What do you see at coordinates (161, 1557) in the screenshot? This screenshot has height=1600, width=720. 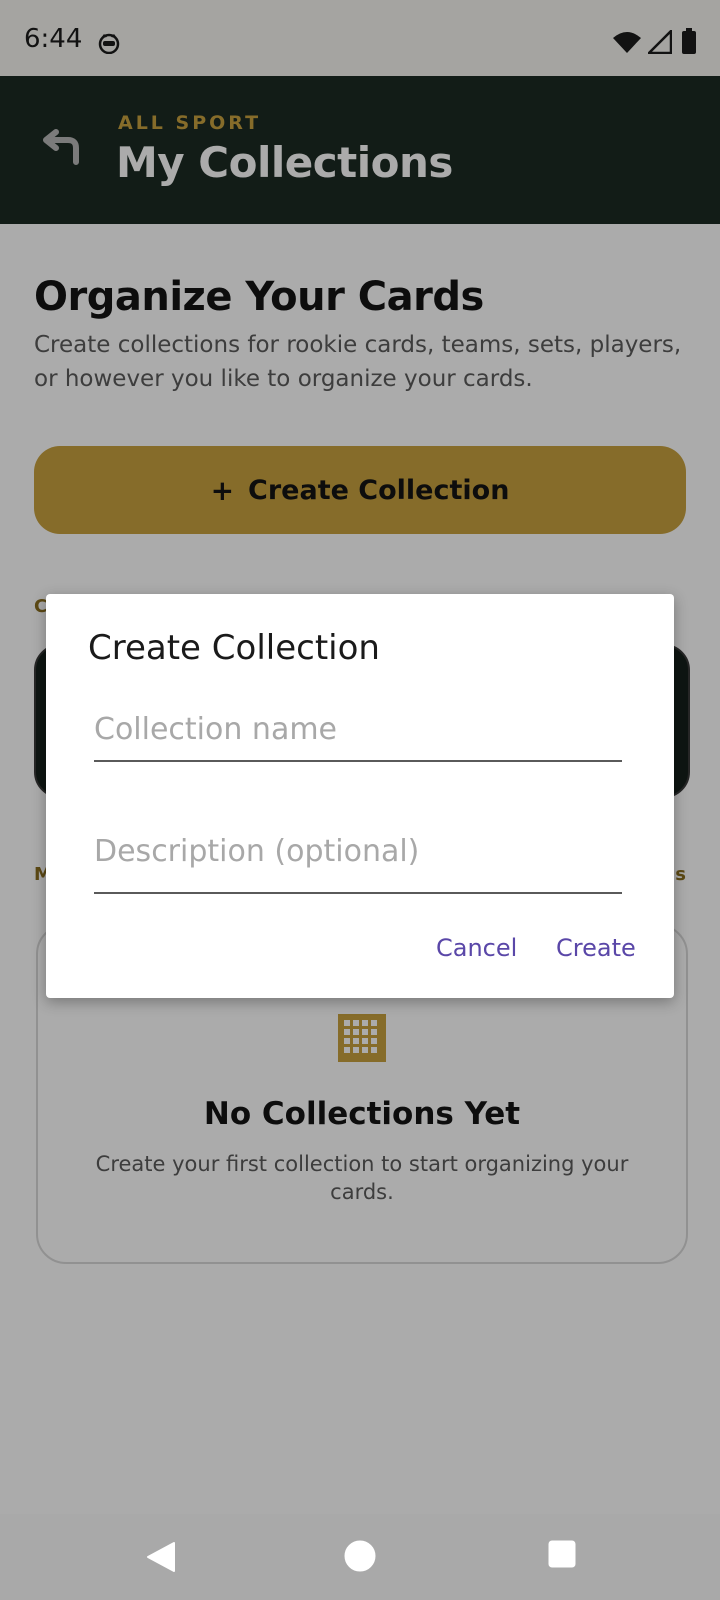 I see `back-triangle-icon` at bounding box center [161, 1557].